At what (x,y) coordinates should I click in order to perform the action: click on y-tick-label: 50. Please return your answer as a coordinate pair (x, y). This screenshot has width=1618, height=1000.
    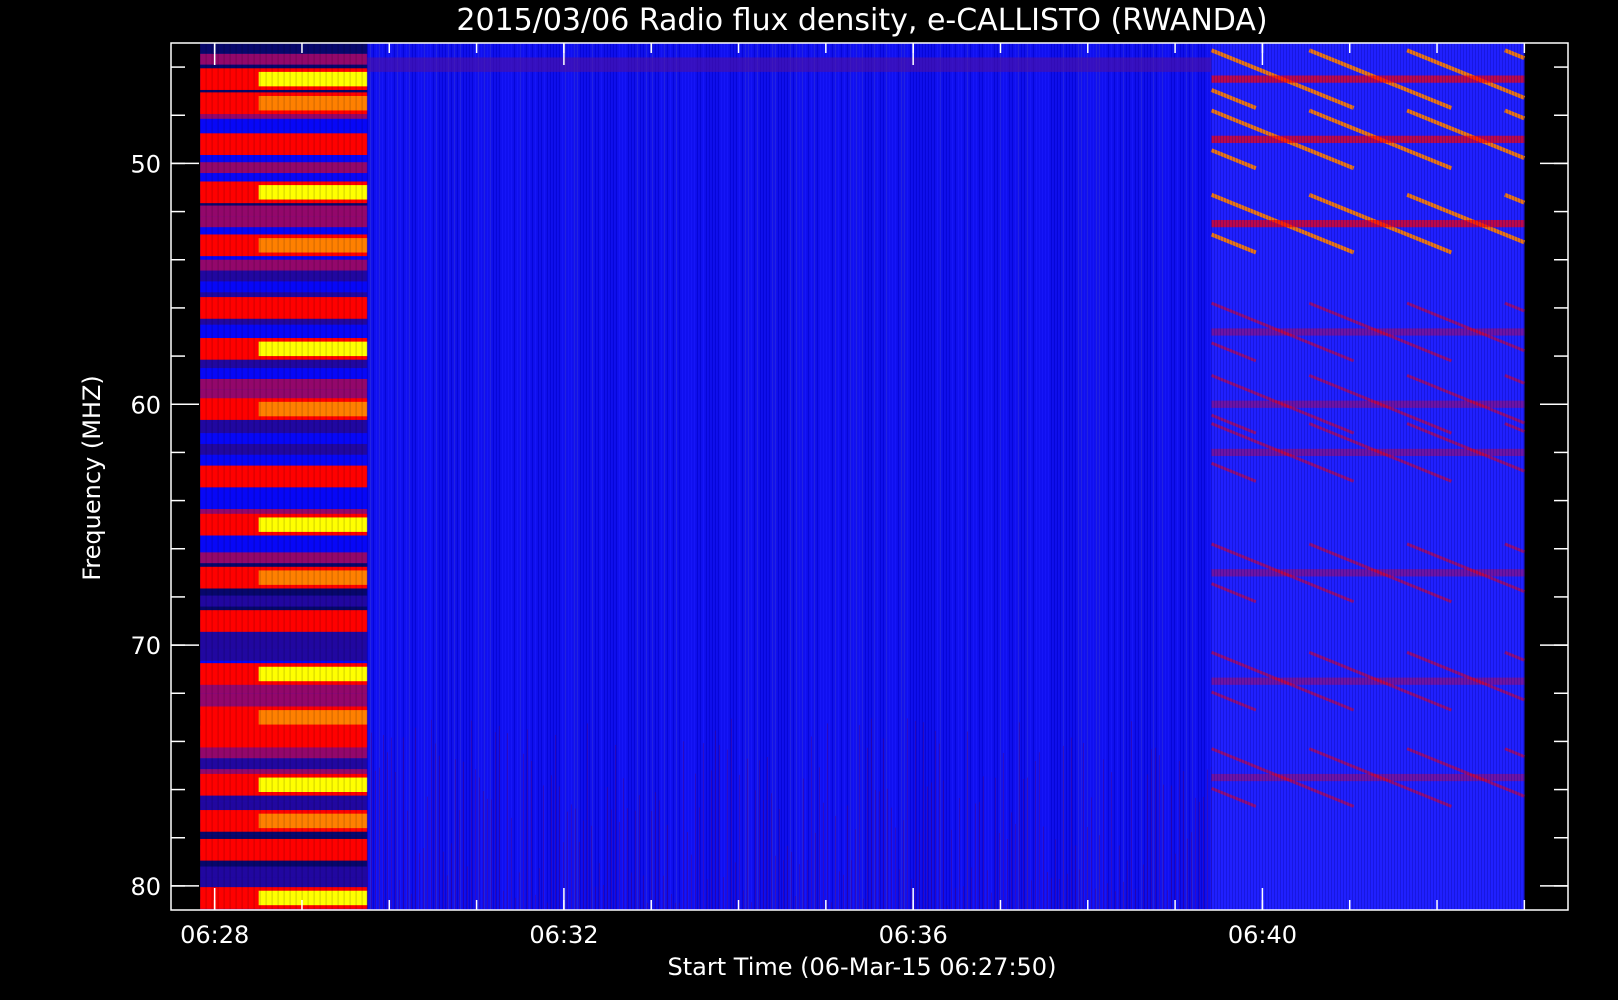
    Looking at the image, I should click on (145, 164).